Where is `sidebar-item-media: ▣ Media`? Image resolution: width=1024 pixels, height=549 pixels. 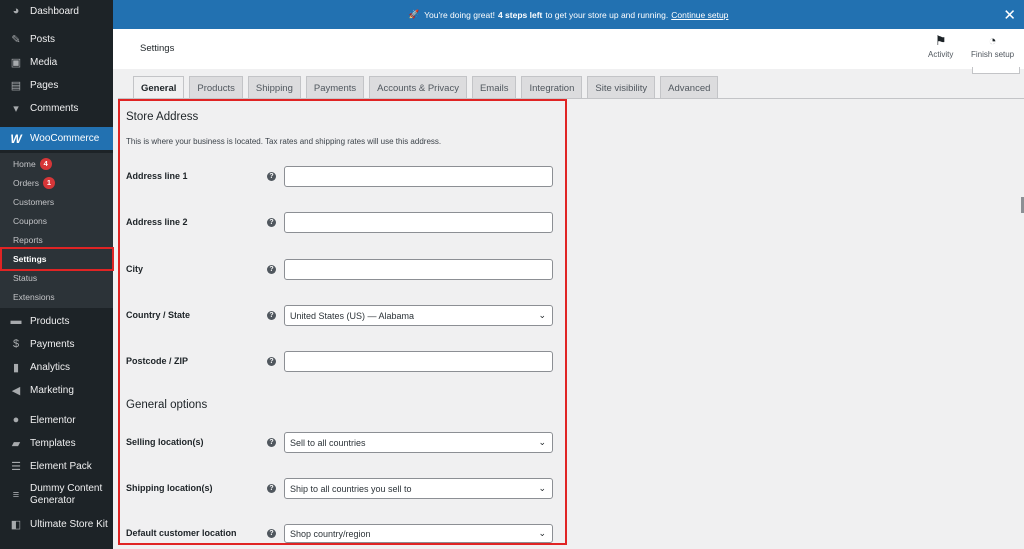 sidebar-item-media: ▣ Media is located at coordinates (56, 62).